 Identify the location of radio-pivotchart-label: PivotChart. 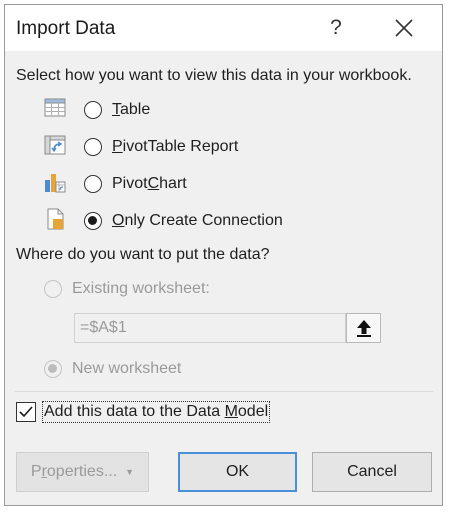
(149, 183).